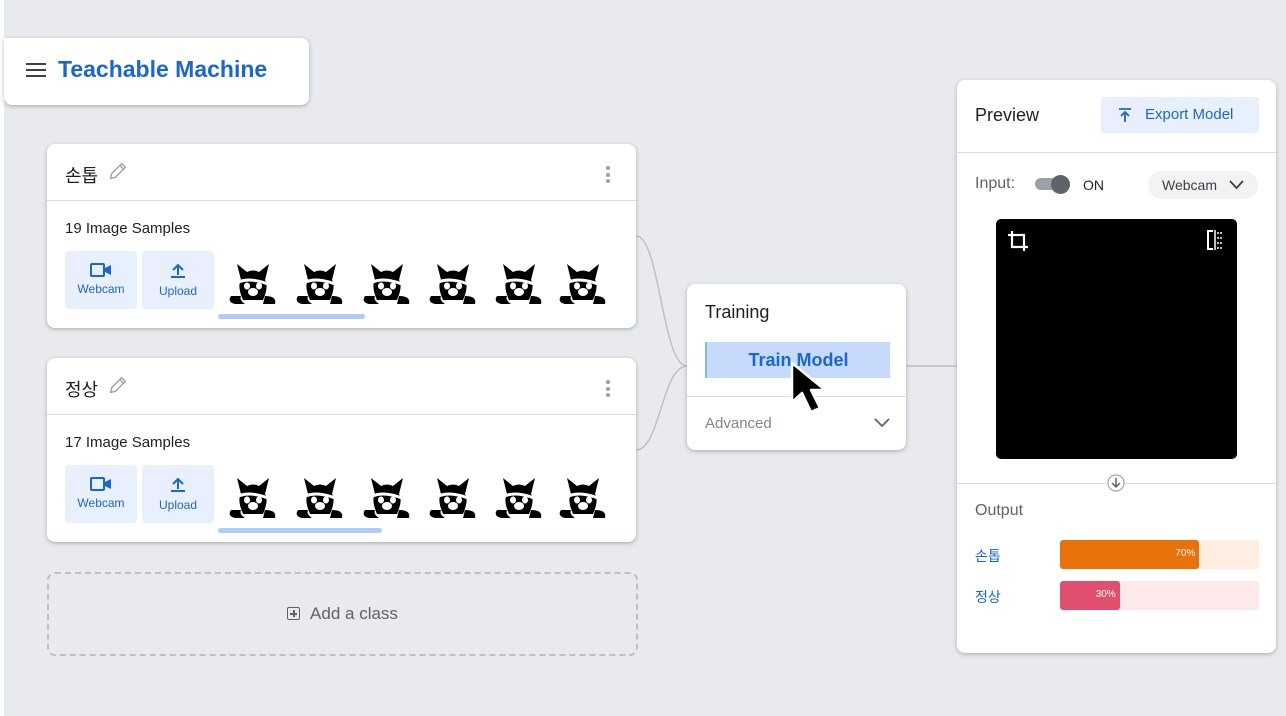  I want to click on confidence-bar: 30%, so click(1159, 595).